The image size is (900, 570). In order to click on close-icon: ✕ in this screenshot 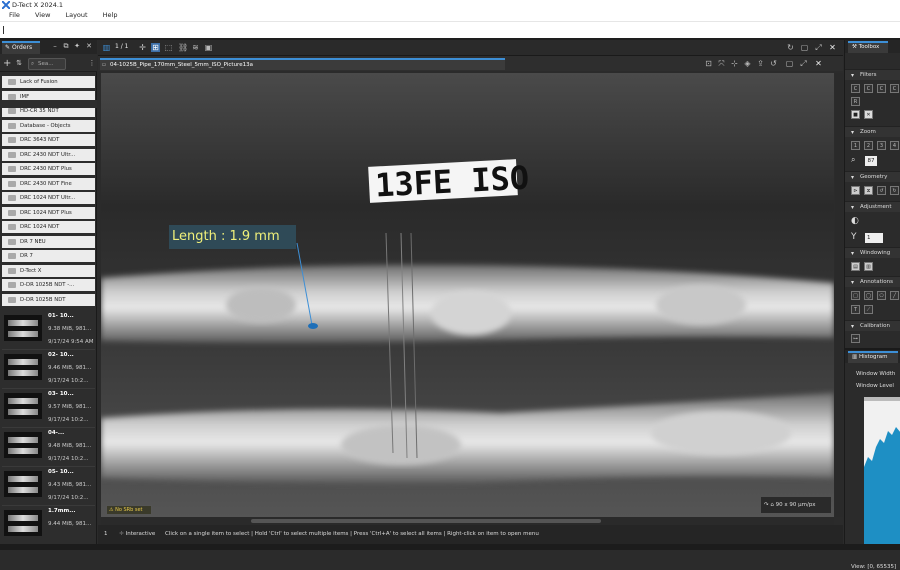, I will do `click(89, 46)`.